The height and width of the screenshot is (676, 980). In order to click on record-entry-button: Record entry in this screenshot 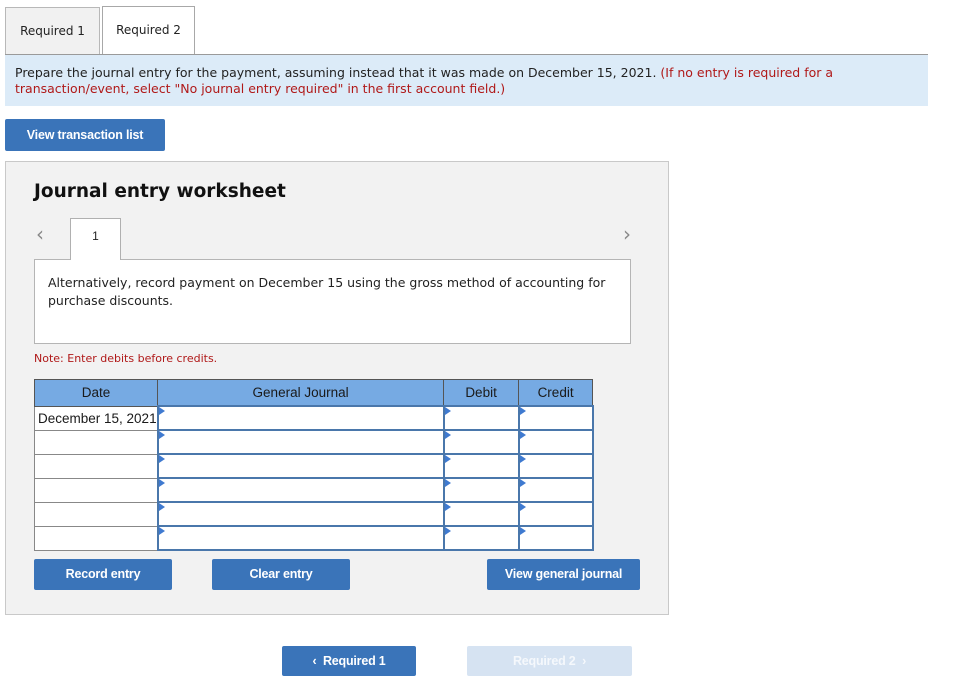, I will do `click(103, 574)`.